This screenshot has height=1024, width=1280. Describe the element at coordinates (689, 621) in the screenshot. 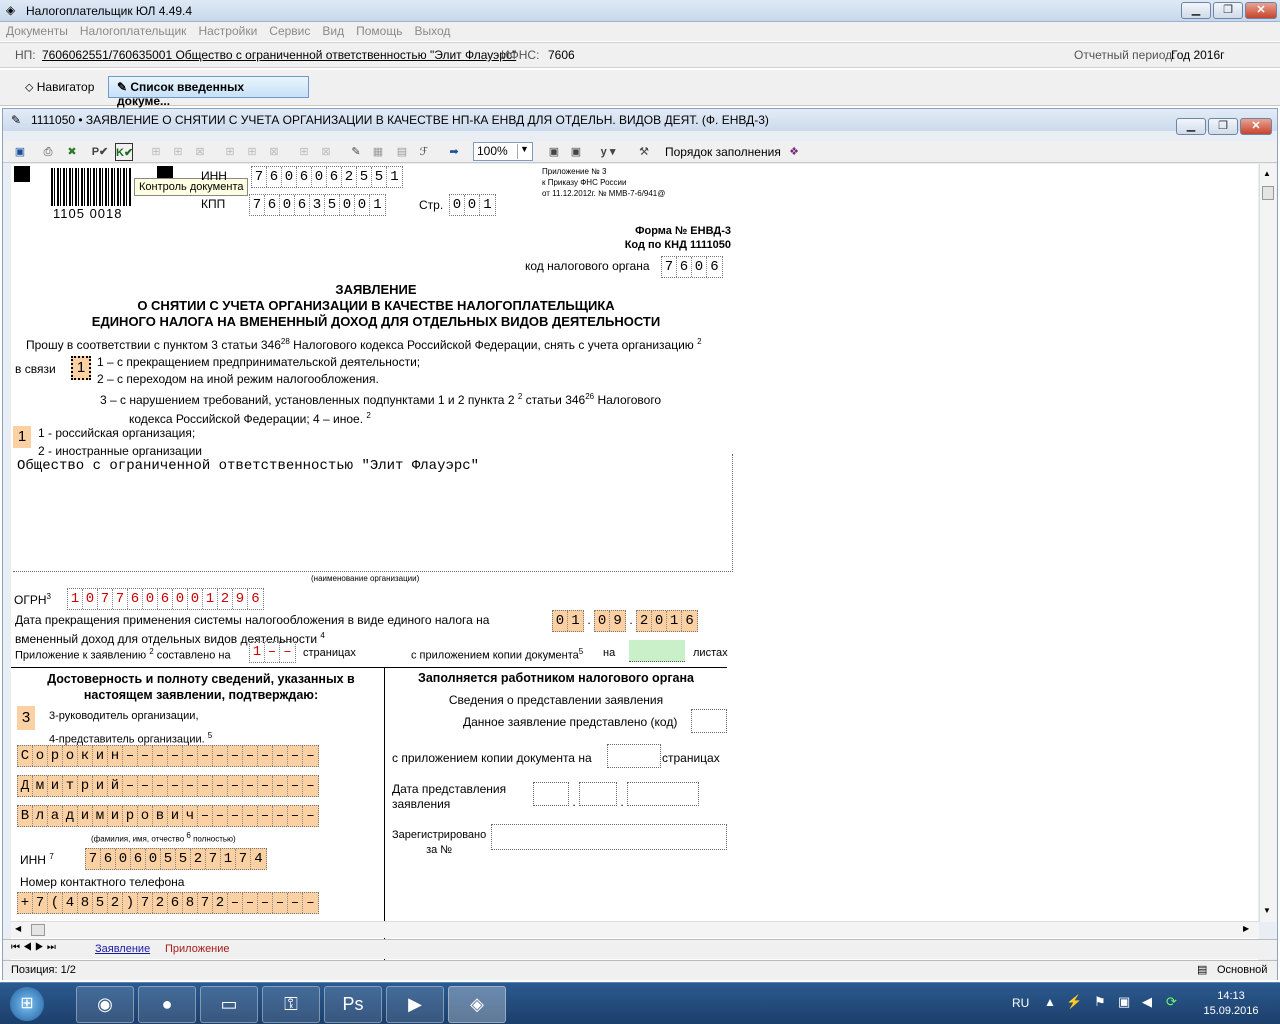

I see `date_y-cell: 6` at that location.